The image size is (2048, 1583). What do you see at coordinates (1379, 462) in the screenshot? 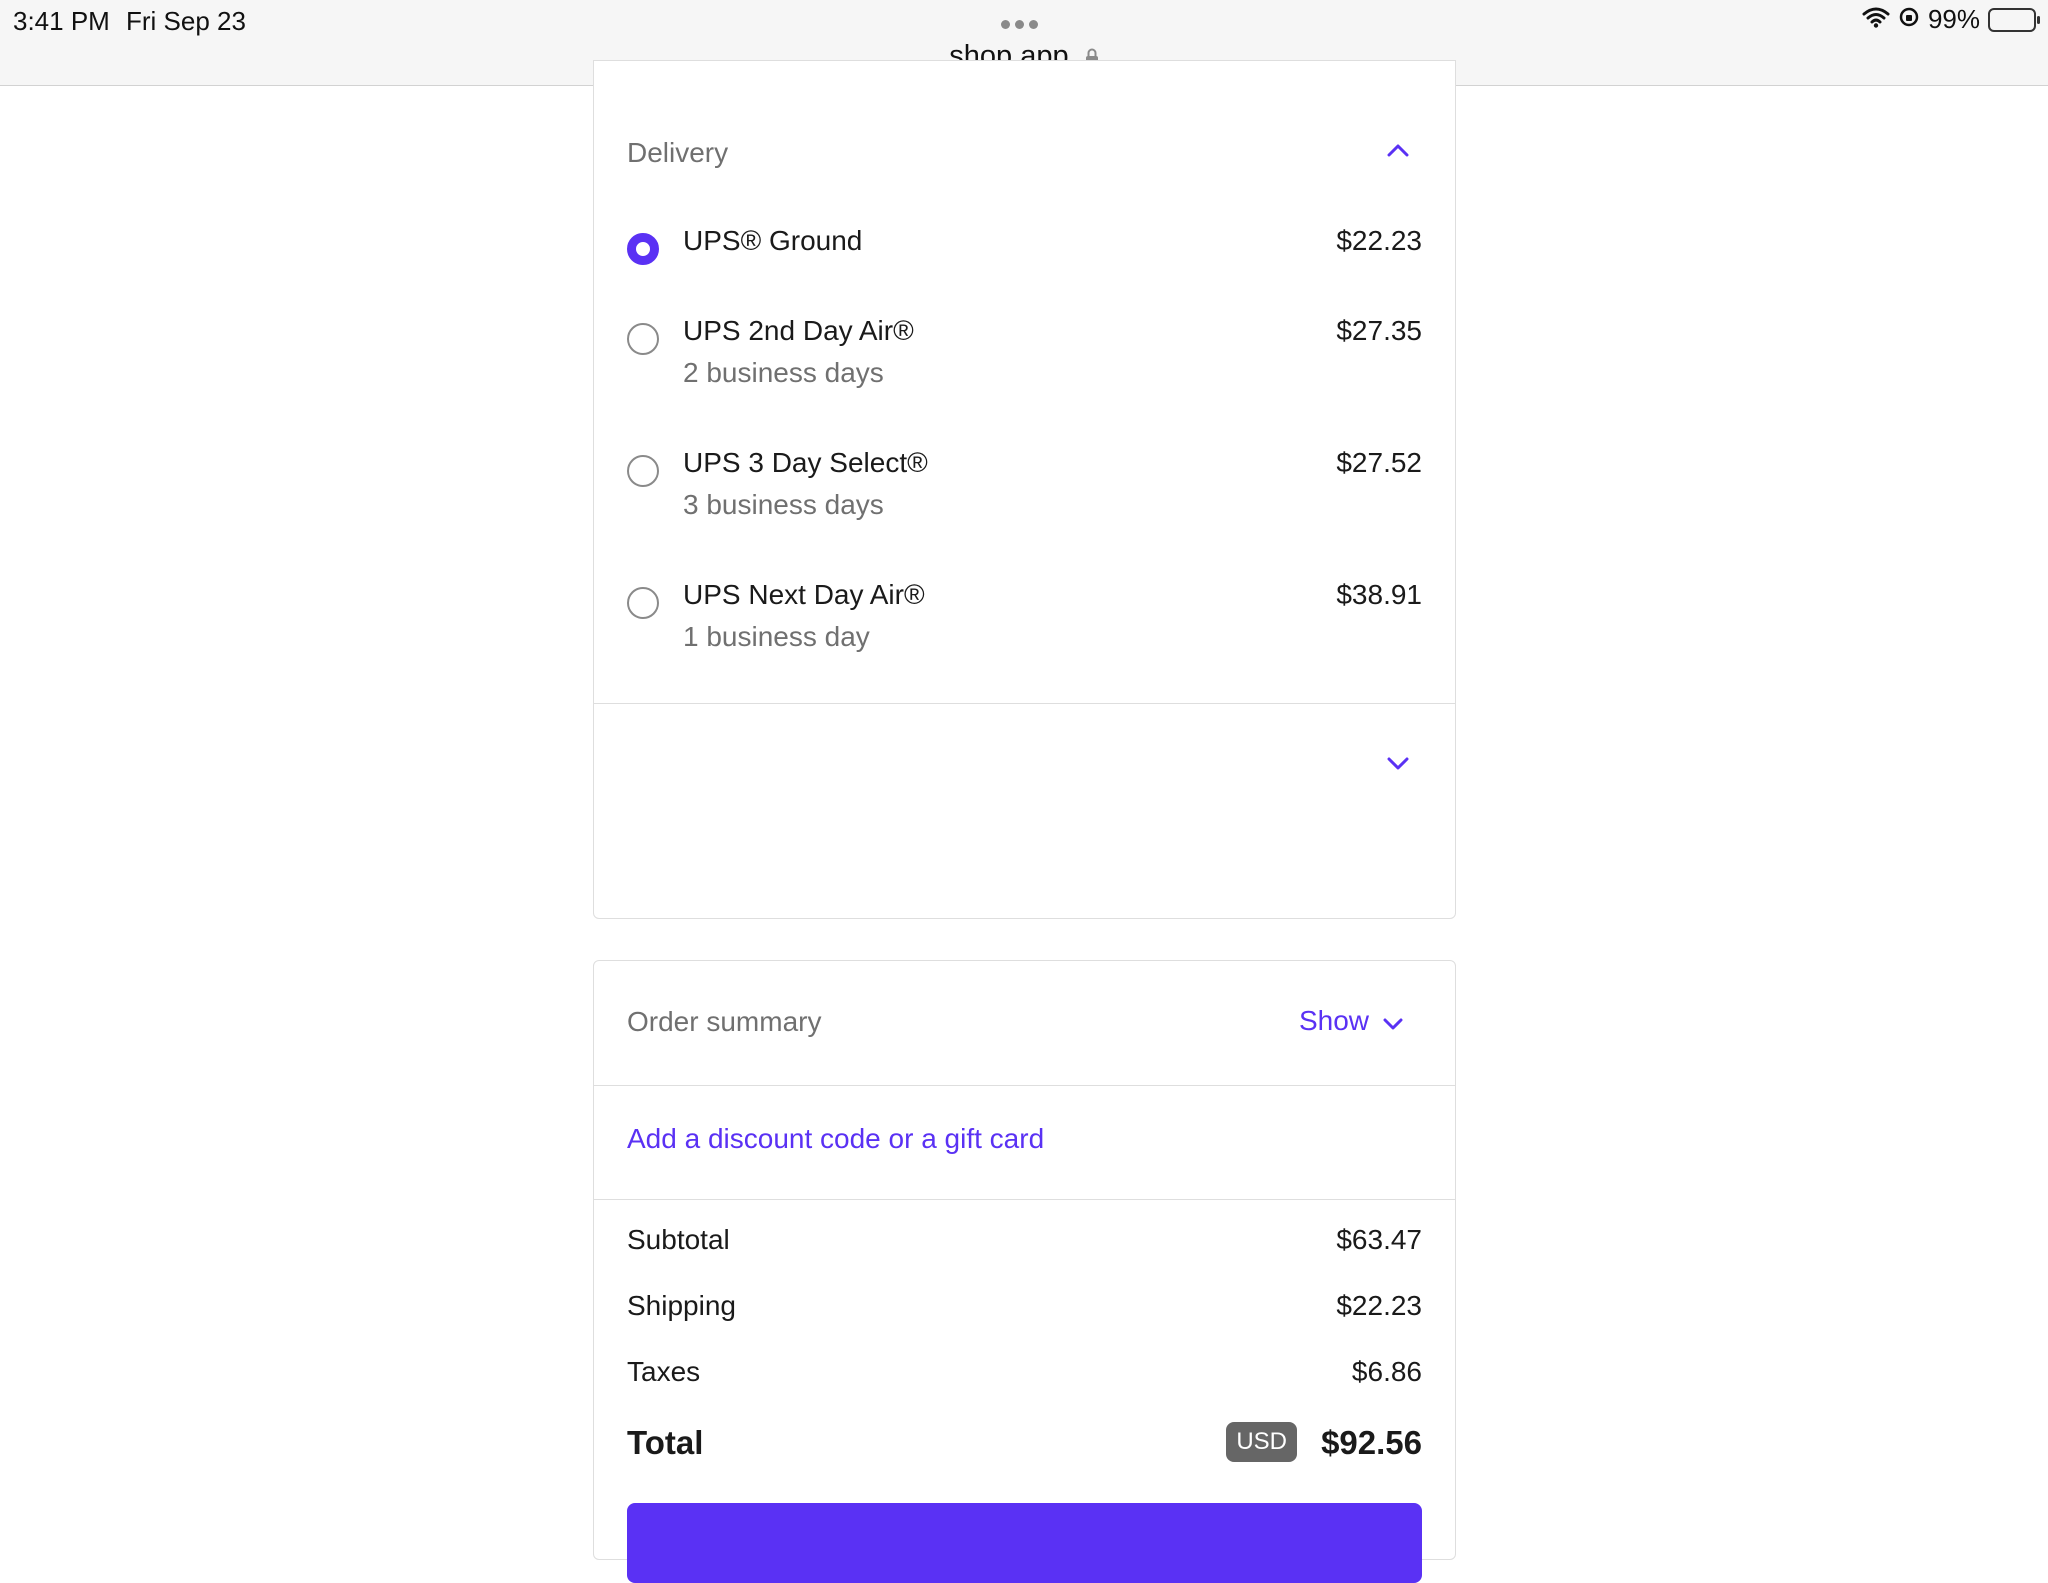
I see `option-price: $27.52` at bounding box center [1379, 462].